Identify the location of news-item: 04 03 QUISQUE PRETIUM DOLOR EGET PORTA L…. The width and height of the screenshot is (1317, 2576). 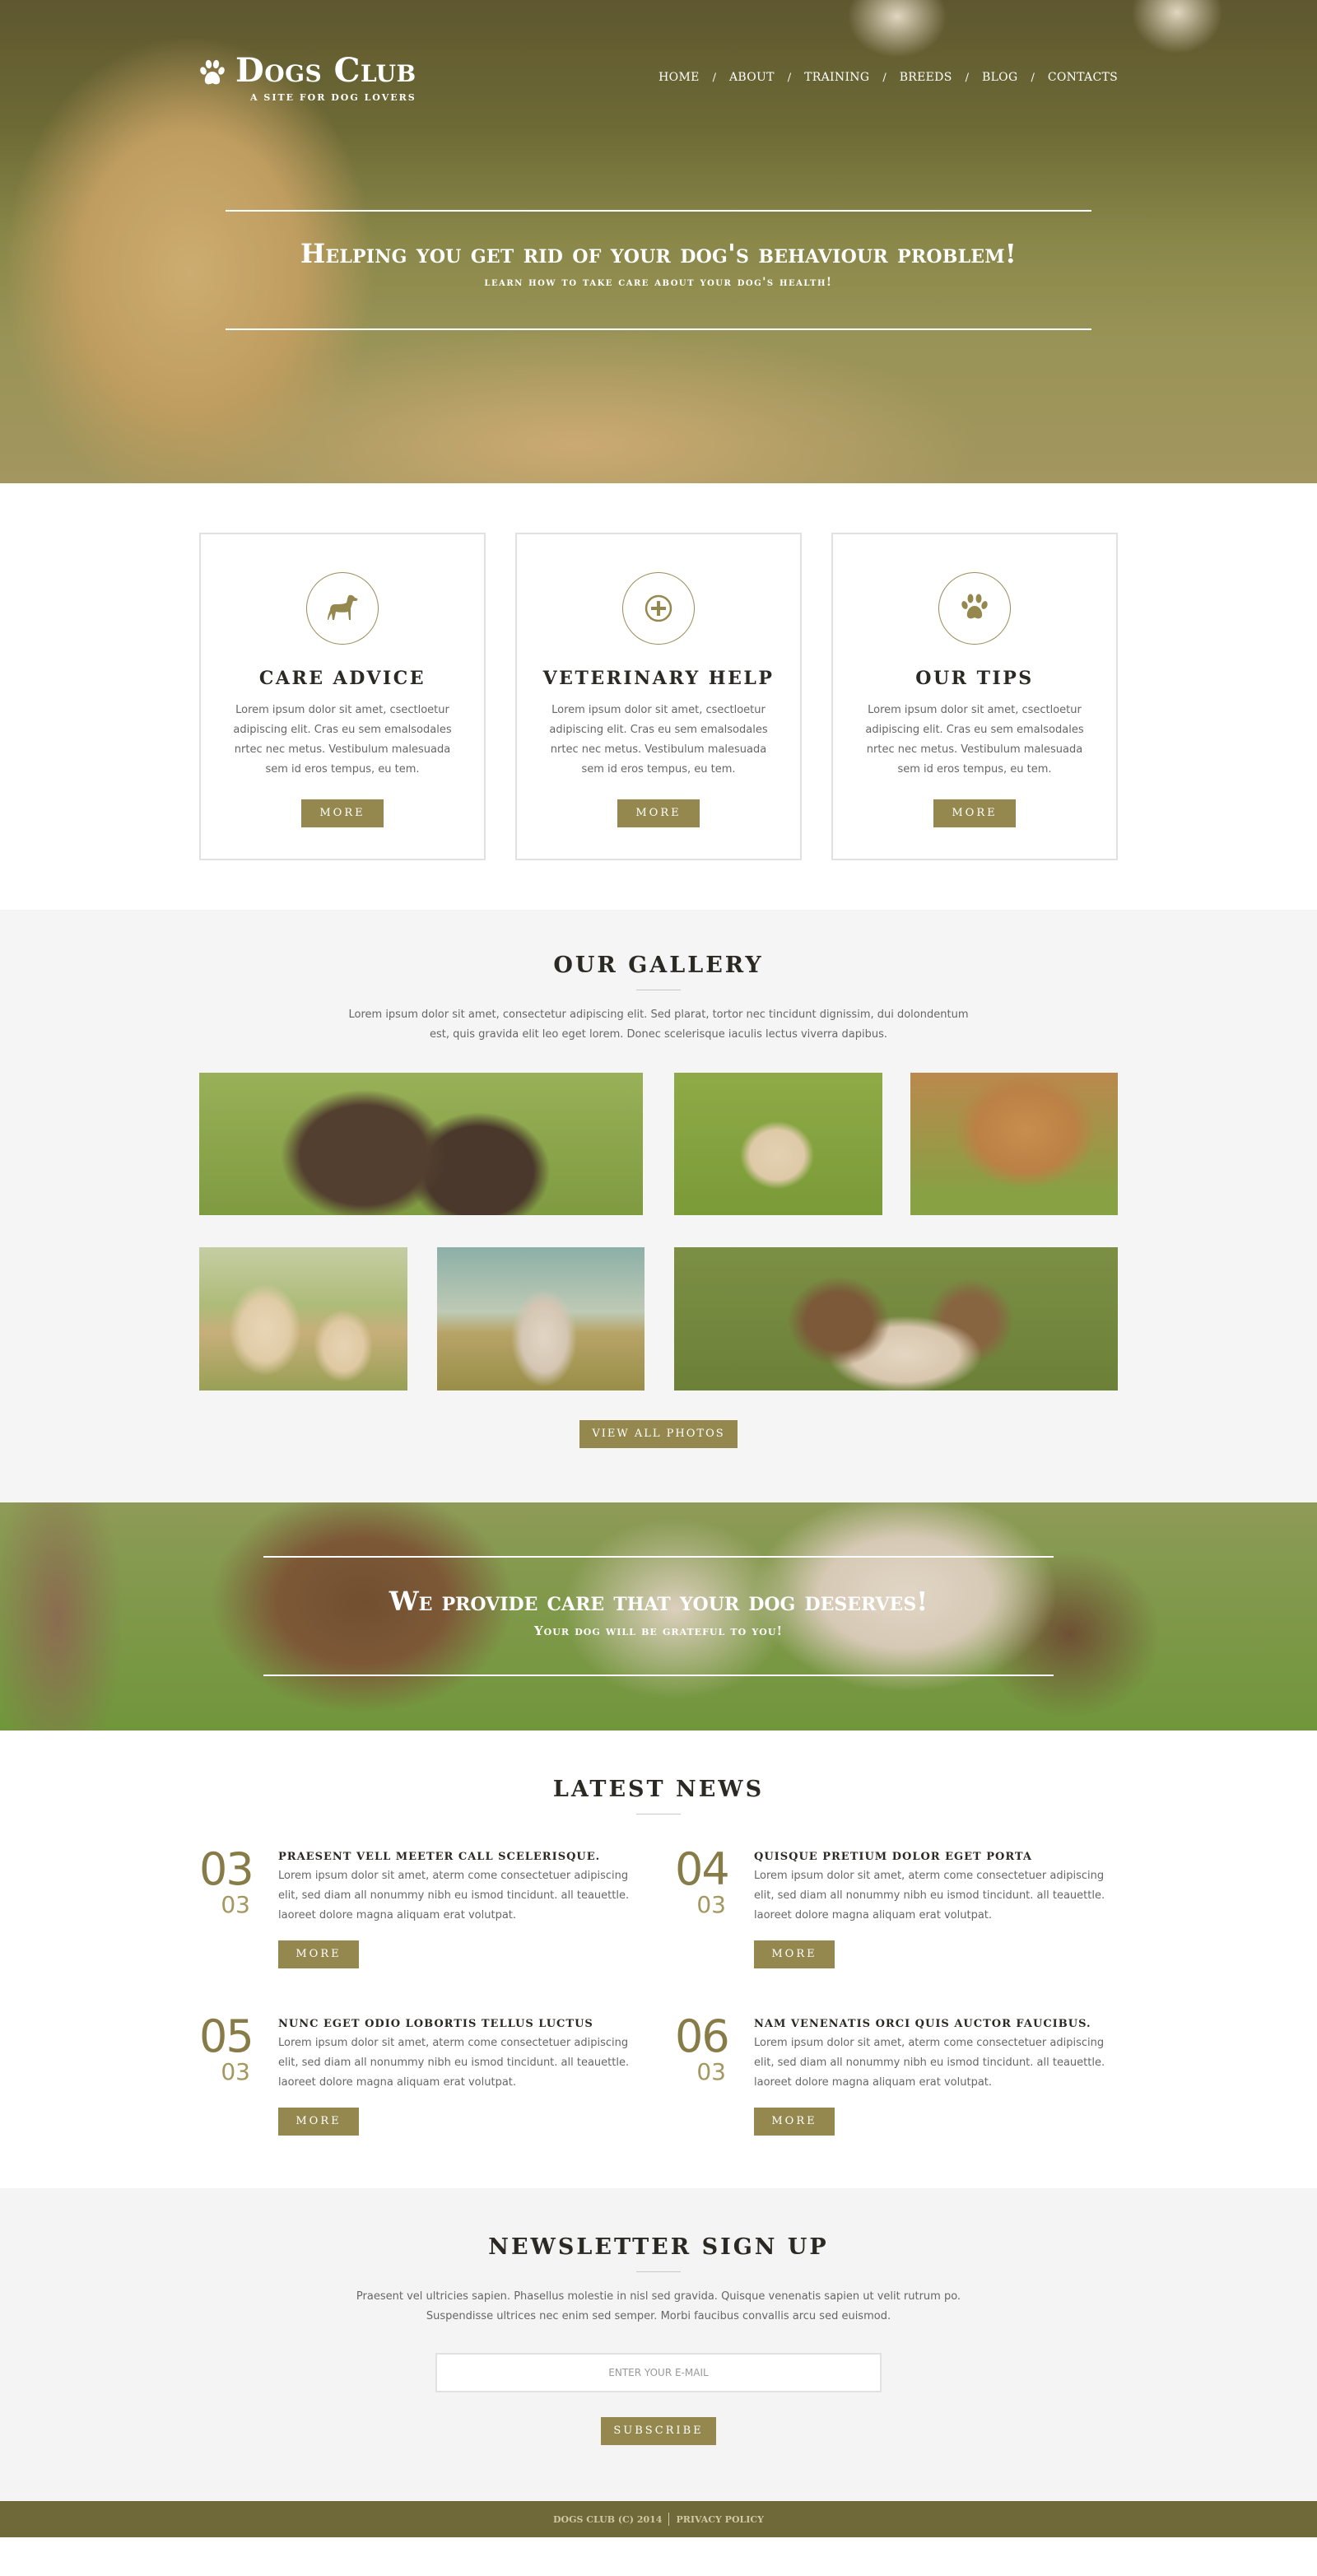
(896, 1908).